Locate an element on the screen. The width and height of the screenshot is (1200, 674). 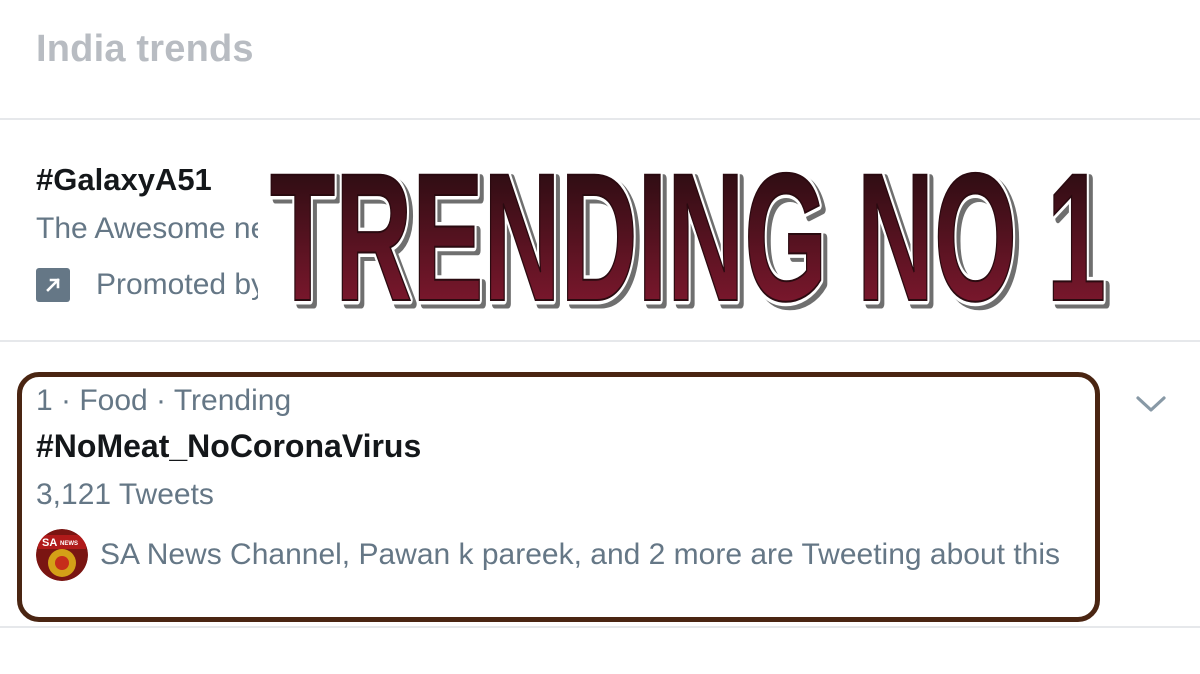
page-title: India trends is located at coordinates (145, 49).